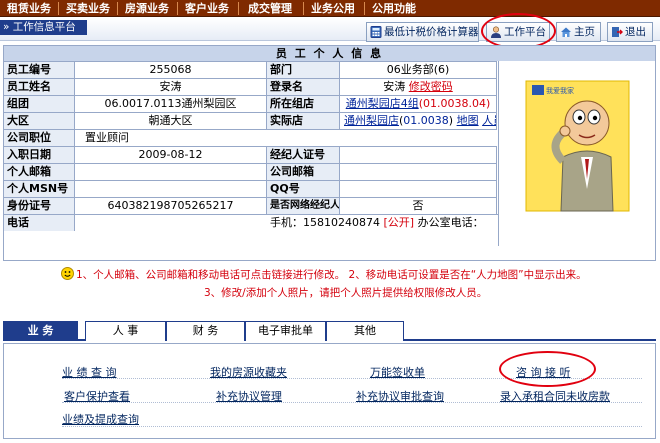  Describe the element at coordinates (303, 189) in the screenshot. I see `qq-label: QQ号` at that location.